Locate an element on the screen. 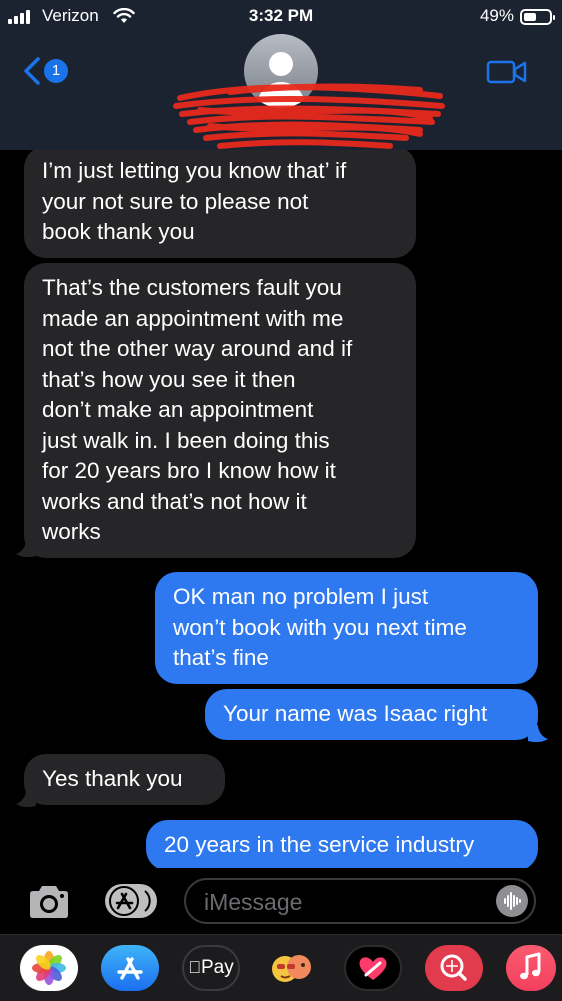 This screenshot has height=1001, width=562. music-app-button is located at coordinates (531, 968).